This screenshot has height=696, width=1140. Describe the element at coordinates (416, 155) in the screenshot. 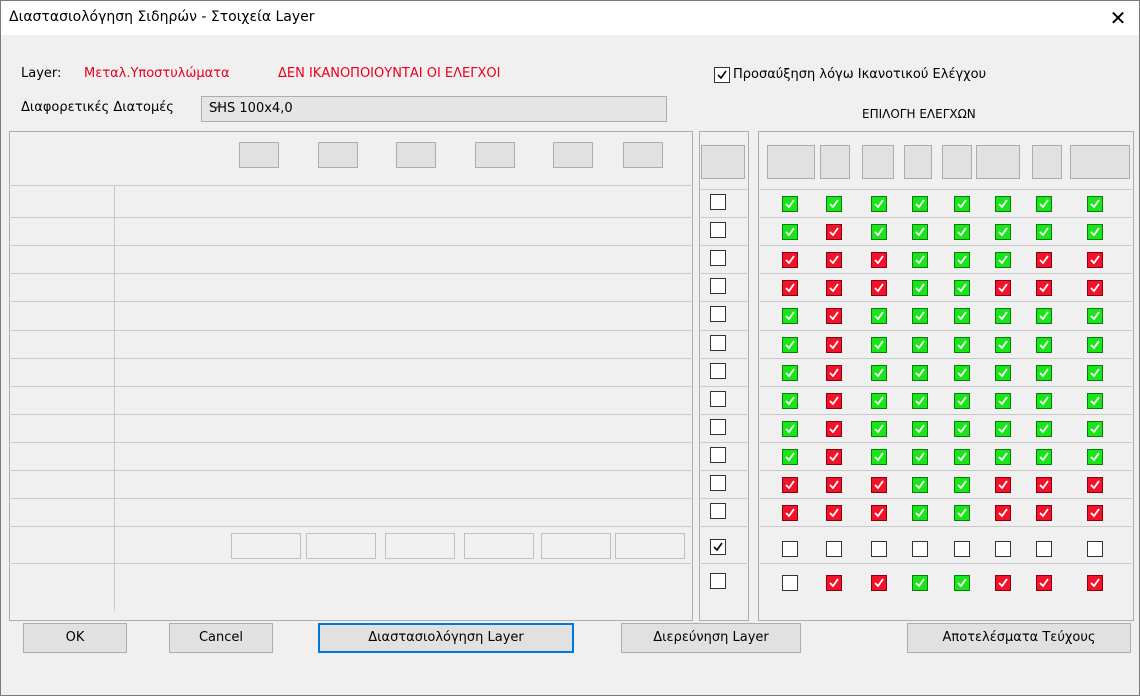

I see `sort-vz-button` at that location.